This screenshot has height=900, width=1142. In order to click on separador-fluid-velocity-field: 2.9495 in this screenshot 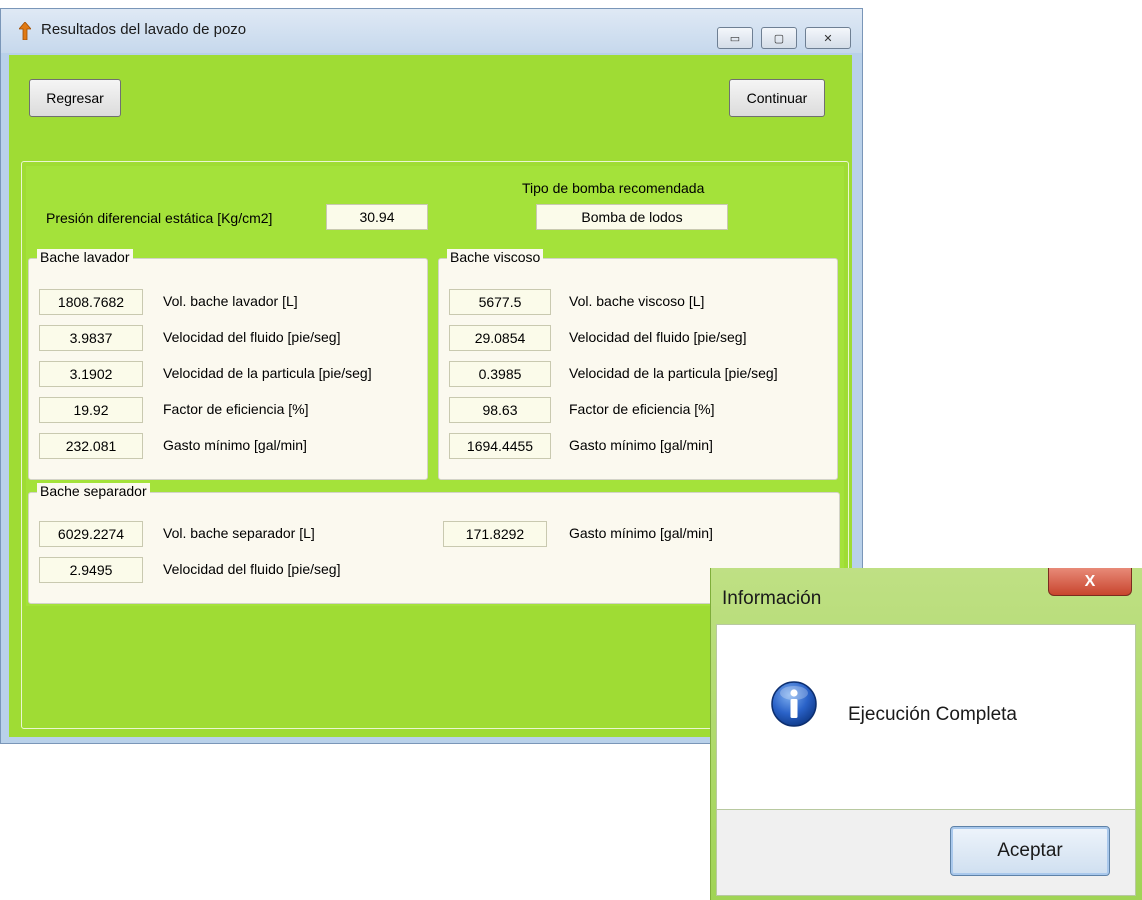, I will do `click(91, 570)`.